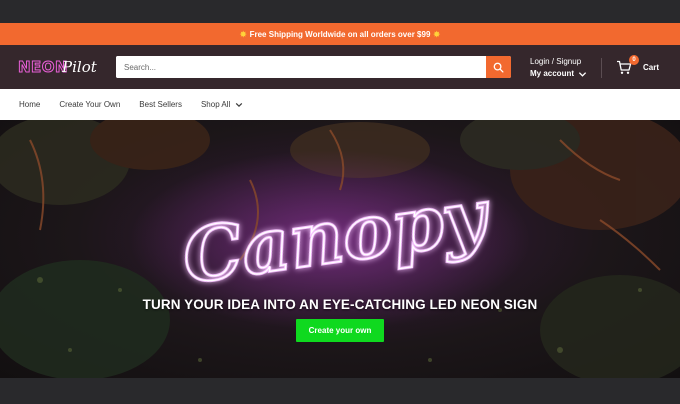 Image resolution: width=680 pixels, height=404 pixels. Describe the element at coordinates (301, 67) in the screenshot. I see `search-input` at that location.